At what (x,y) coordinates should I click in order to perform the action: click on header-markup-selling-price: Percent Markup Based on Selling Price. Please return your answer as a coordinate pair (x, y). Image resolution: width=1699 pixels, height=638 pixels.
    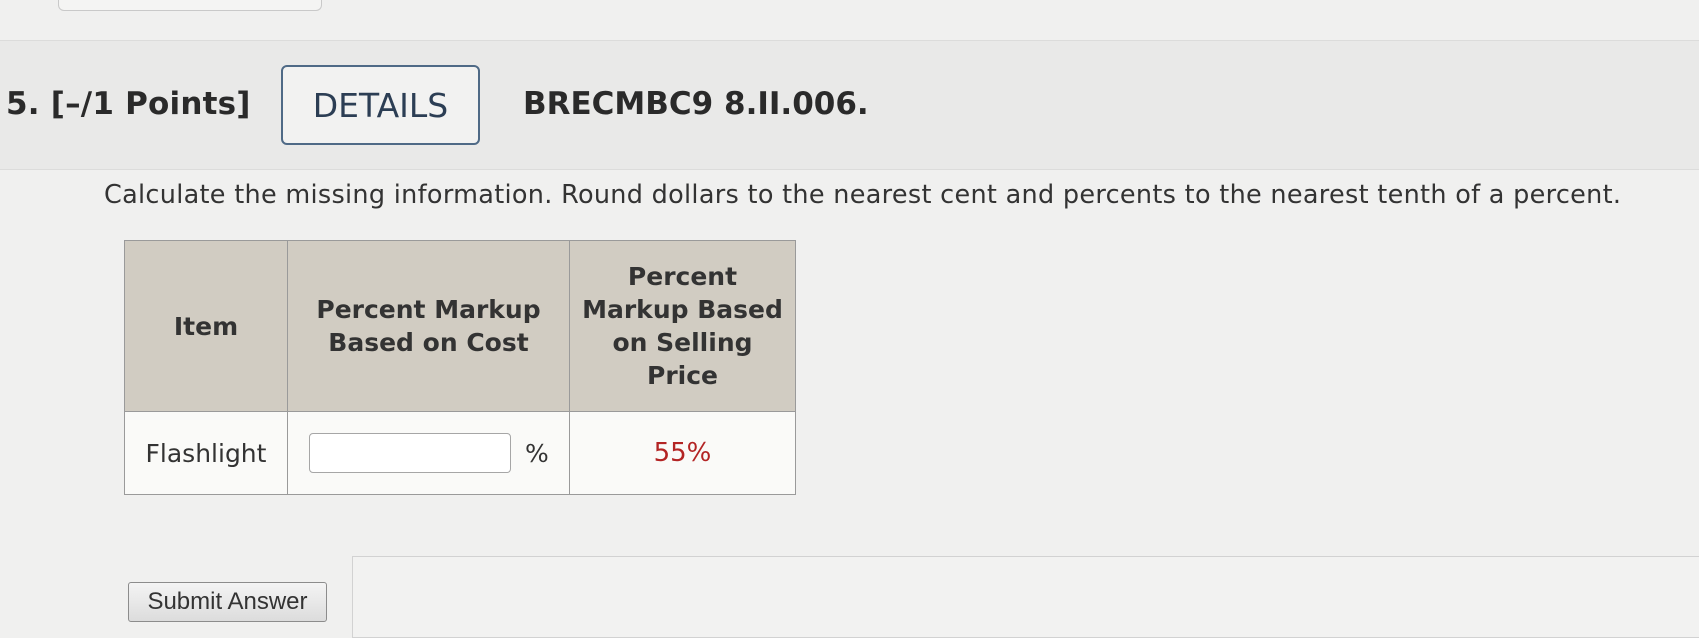
    Looking at the image, I should click on (682, 326).